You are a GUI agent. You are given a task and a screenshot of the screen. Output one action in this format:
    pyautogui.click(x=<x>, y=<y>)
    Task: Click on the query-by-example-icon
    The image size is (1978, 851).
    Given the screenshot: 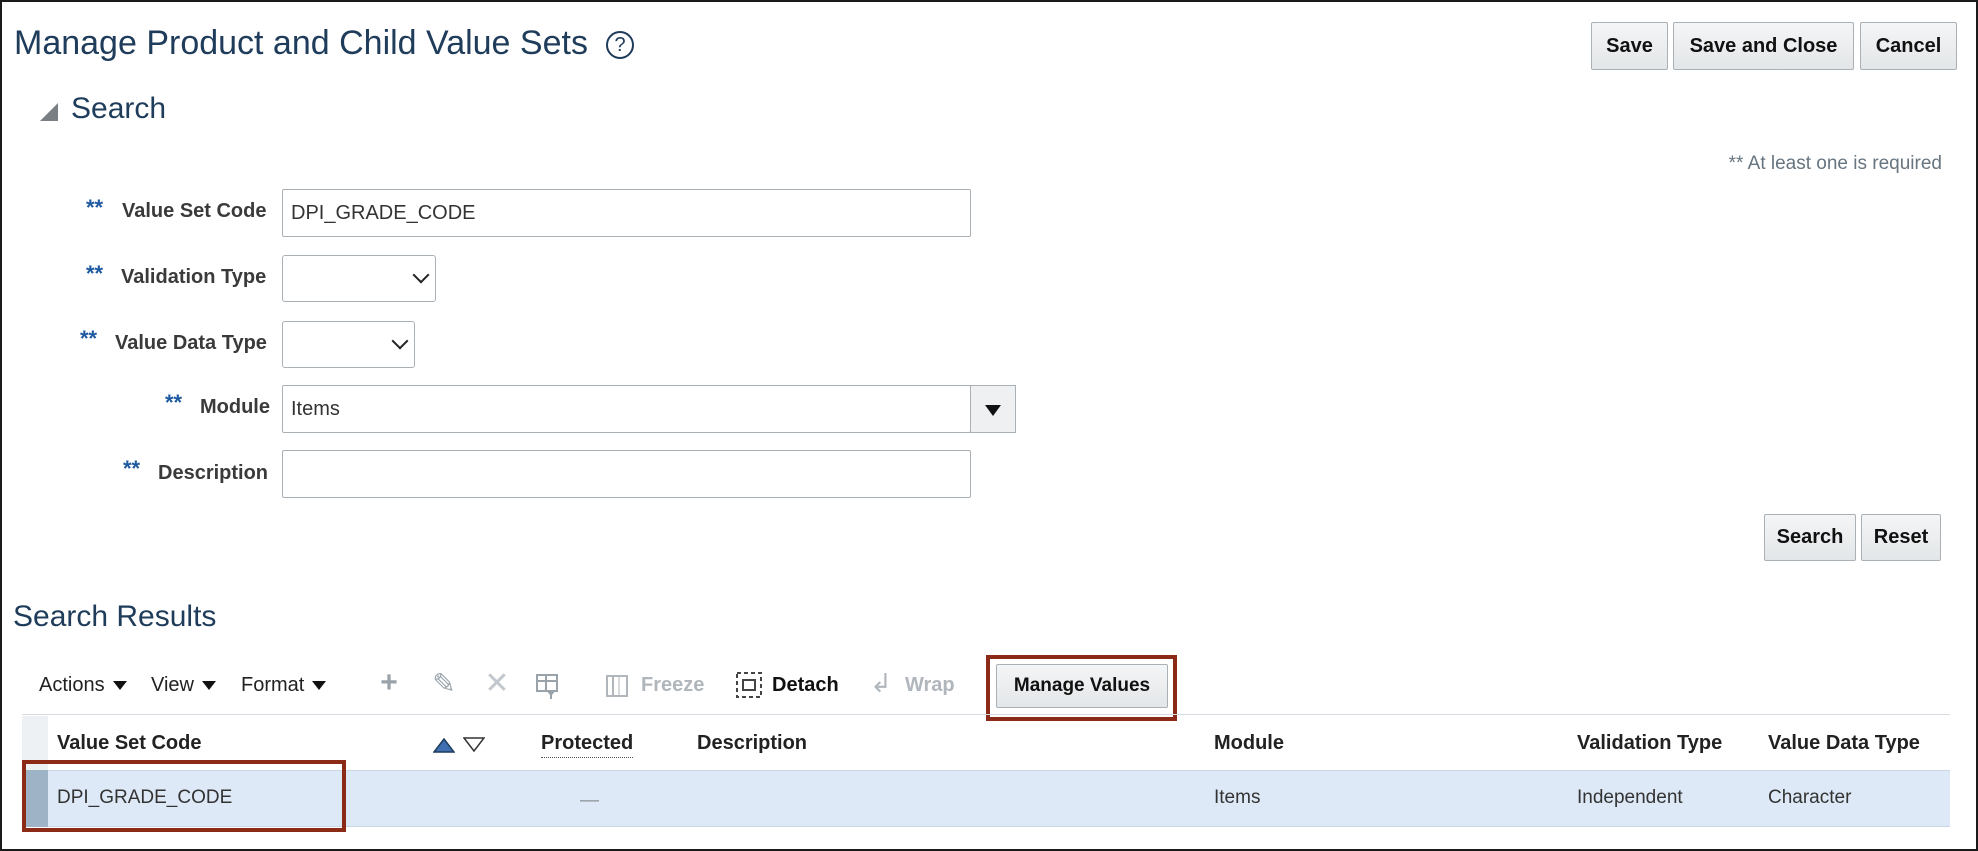 What is the action you would take?
    pyautogui.click(x=548, y=686)
    